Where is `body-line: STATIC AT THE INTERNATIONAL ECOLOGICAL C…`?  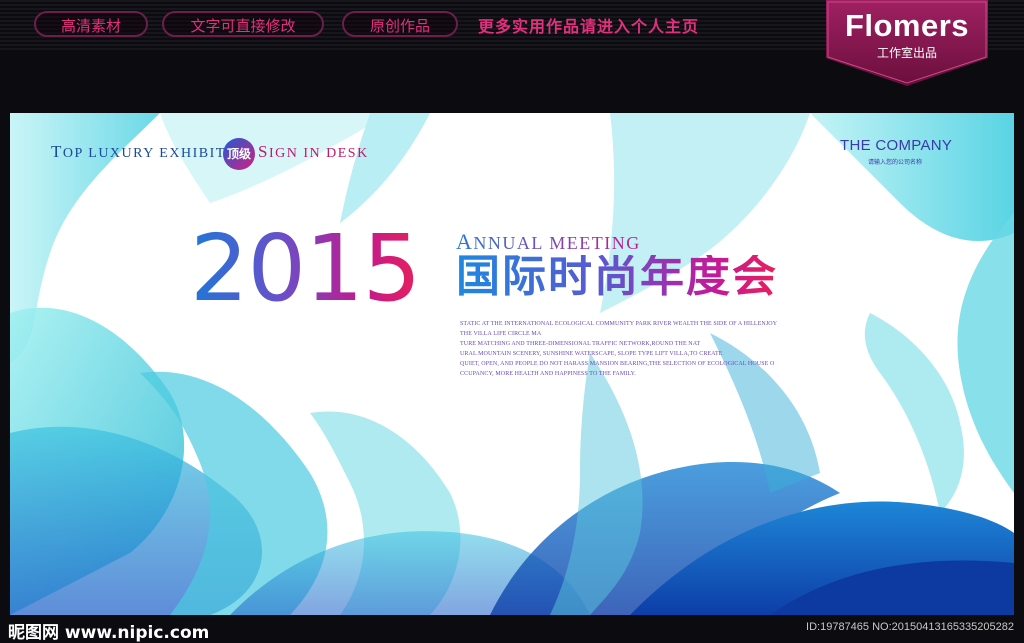
body-line: STATIC AT THE INTERNATIONAL ECOLOGICAL C… is located at coordinates (619, 324).